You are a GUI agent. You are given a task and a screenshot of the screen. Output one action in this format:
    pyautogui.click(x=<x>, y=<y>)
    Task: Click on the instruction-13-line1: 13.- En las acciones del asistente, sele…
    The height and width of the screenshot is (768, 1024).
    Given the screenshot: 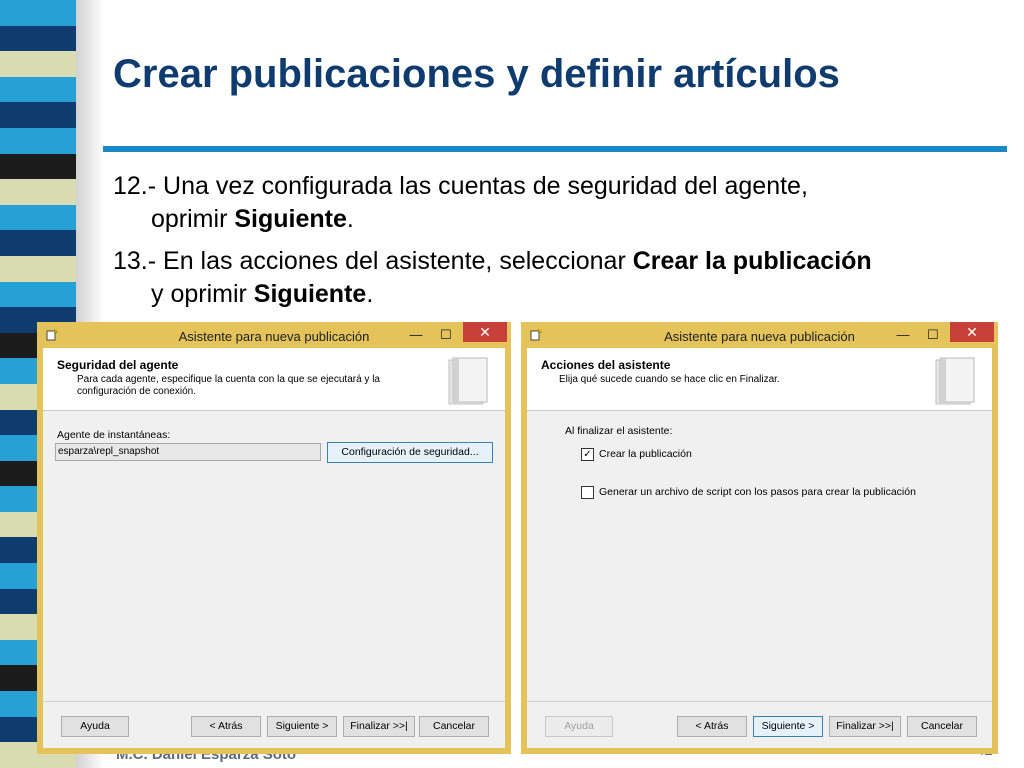 What is the action you would take?
    pyautogui.click(x=492, y=261)
    